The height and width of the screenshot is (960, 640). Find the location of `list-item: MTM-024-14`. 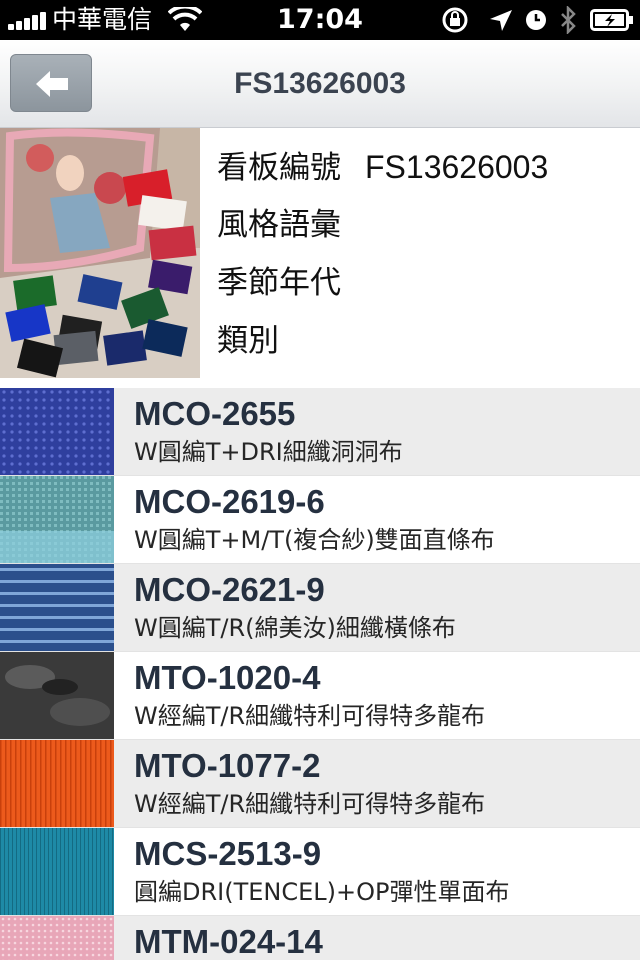

list-item: MTM-024-14 is located at coordinates (320, 938).